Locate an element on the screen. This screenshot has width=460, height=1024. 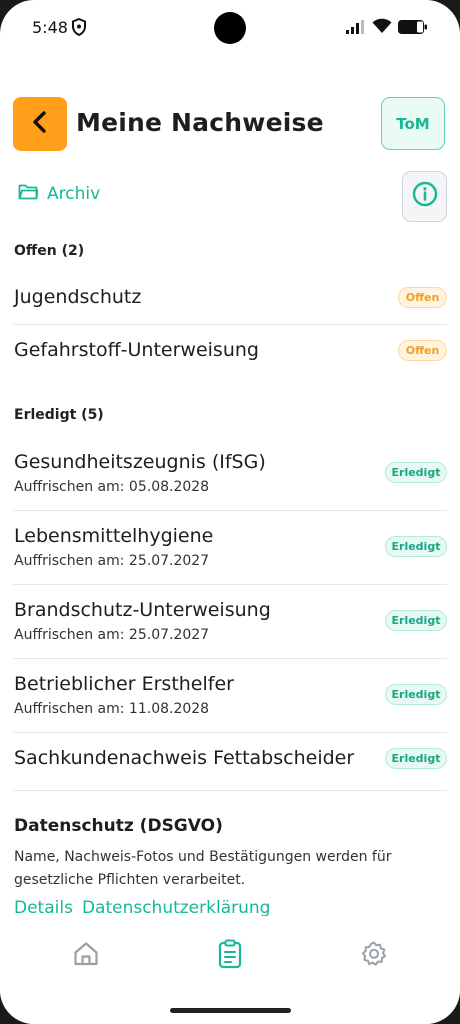
page-title: Meine Nachweise is located at coordinates (200, 122).